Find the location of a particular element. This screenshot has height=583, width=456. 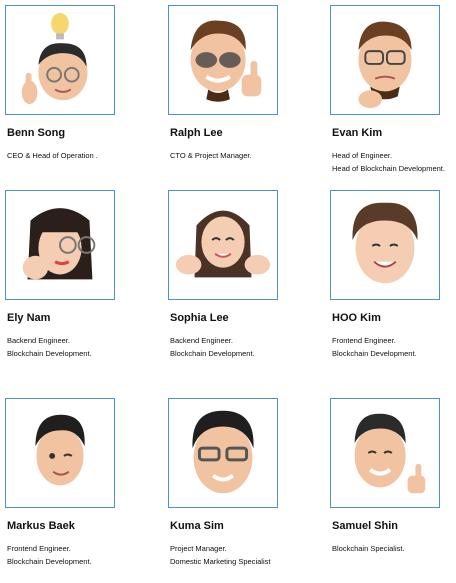

team-card: Benn Song CEO & Head of Operation . is located at coordinates (75, 97).